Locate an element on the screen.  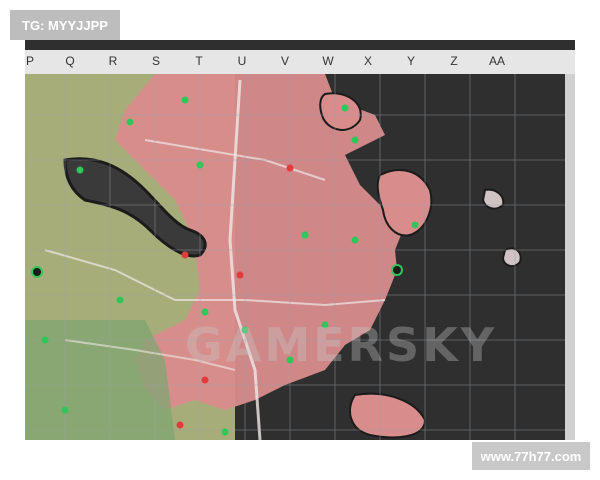
grid-column-label: Q is located at coordinates (70, 61).